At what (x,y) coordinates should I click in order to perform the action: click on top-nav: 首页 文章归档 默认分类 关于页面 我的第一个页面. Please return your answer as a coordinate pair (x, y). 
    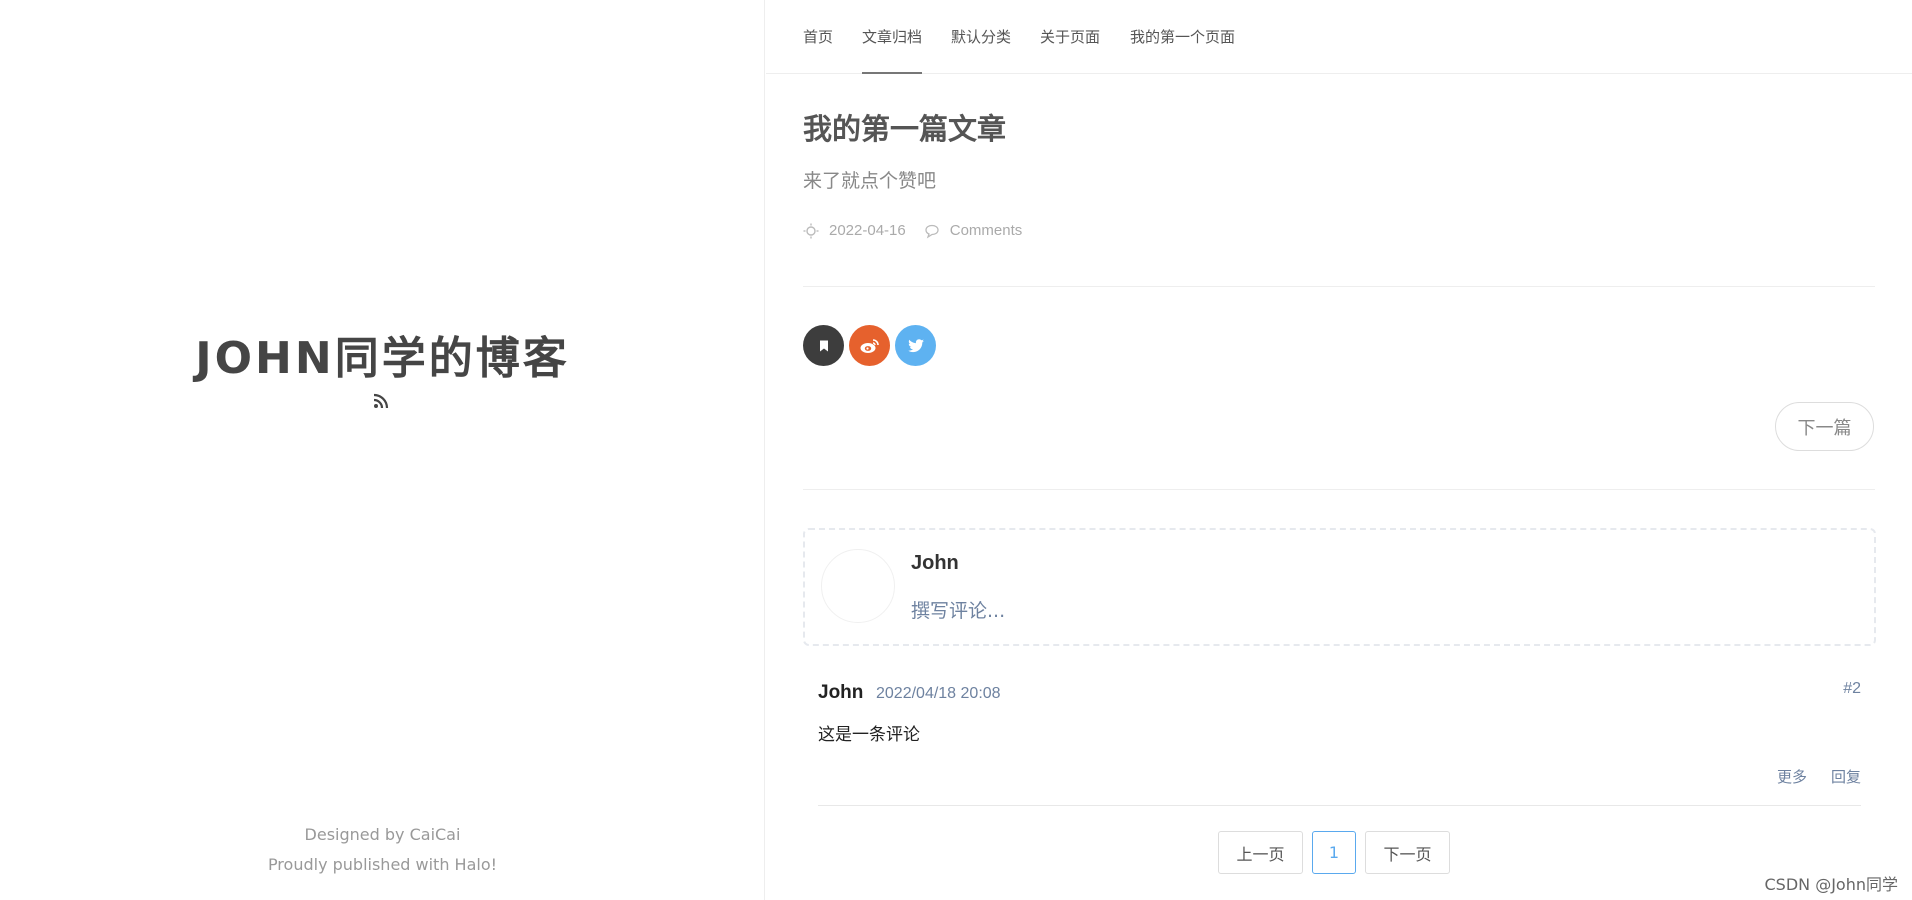
    Looking at the image, I should click on (1339, 37).